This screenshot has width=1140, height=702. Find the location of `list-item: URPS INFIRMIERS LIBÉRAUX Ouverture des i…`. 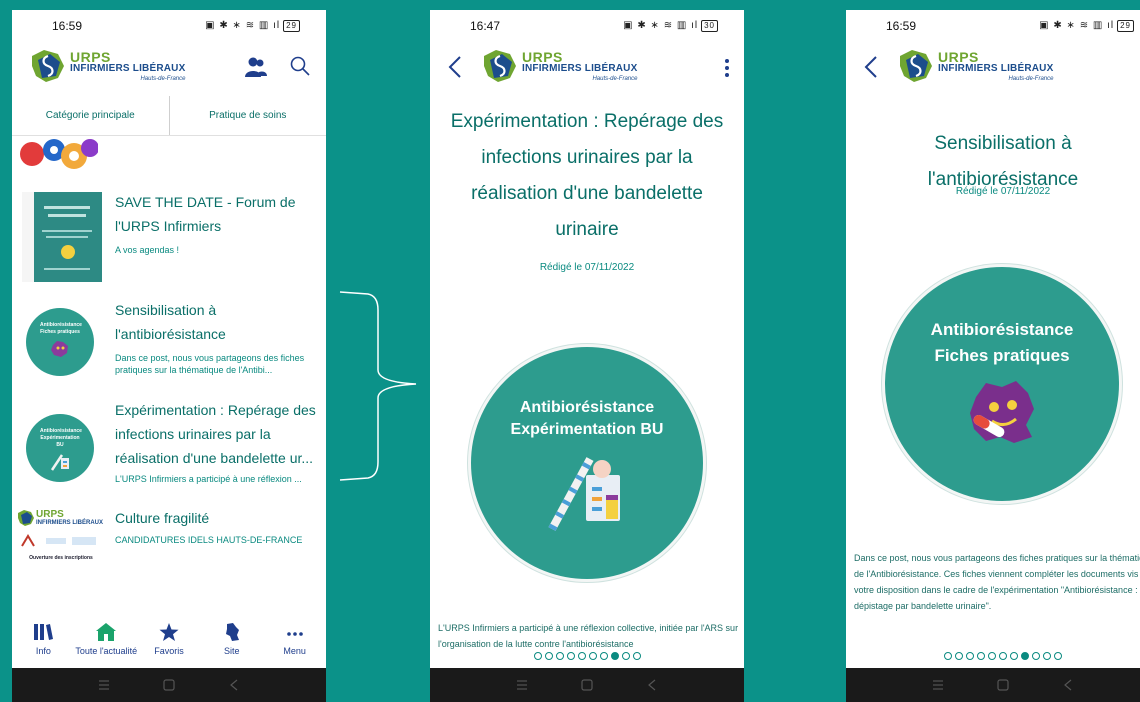

list-item: URPS INFIRMIERS LIBÉRAUX Ouverture des i… is located at coordinates (169, 553).